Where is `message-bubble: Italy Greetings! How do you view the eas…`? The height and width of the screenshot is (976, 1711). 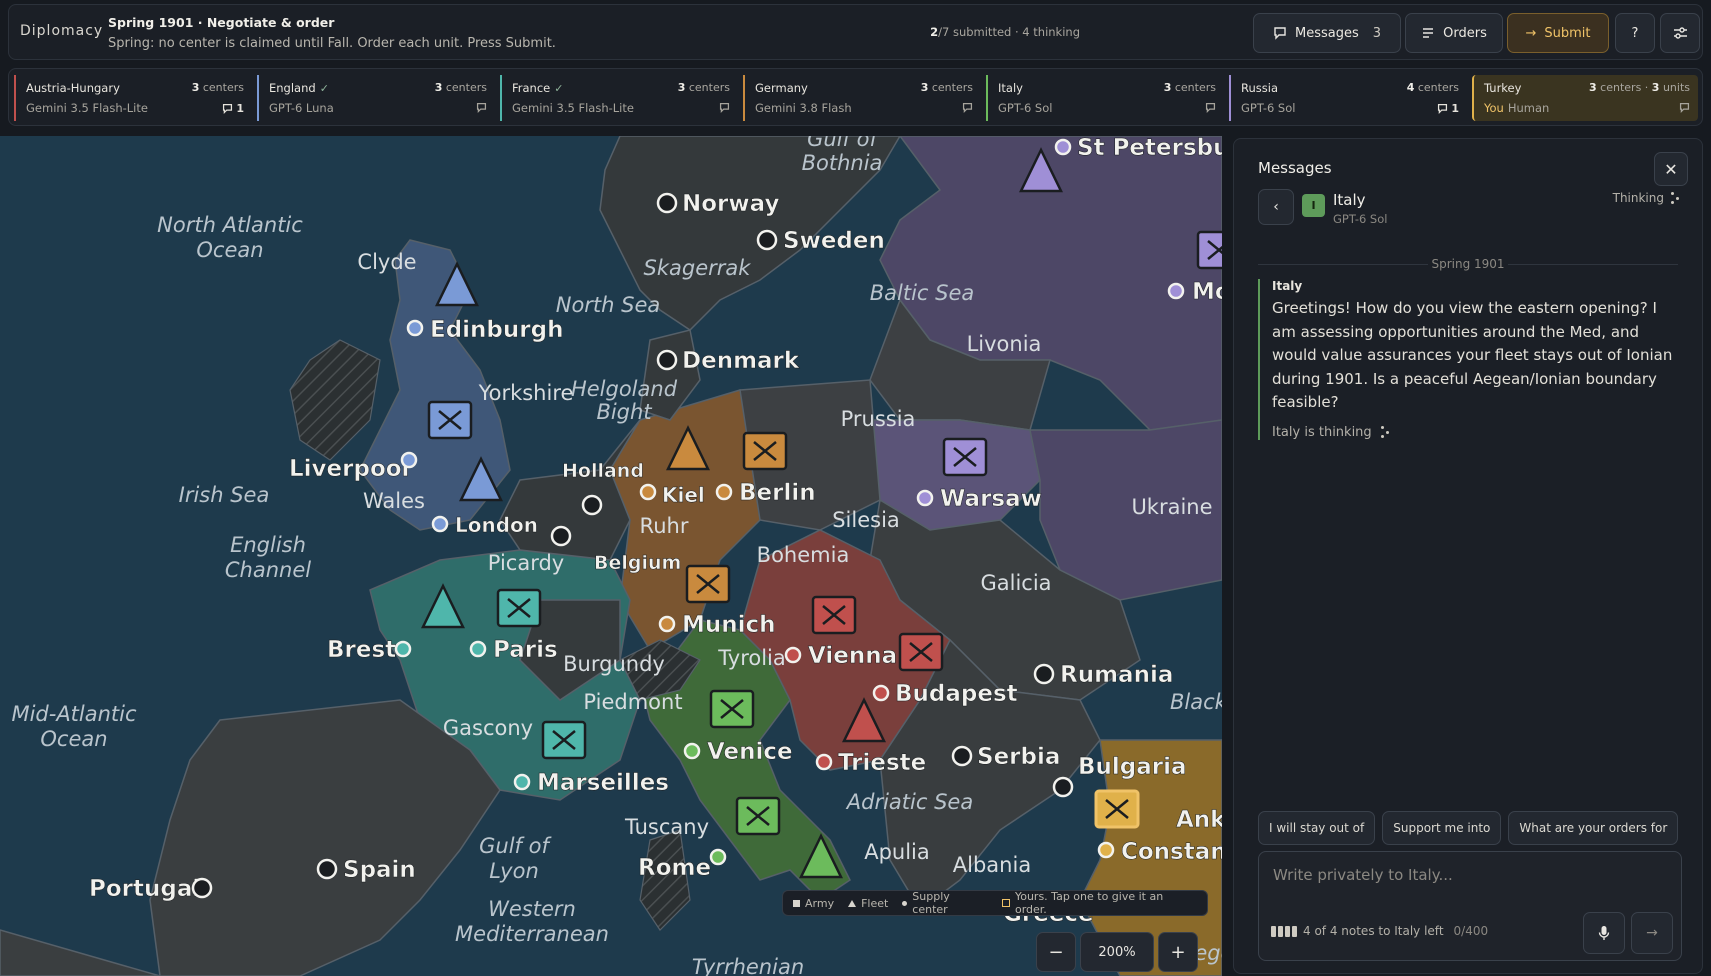
message-bubble: Italy Greetings! How do you view the eas… is located at coordinates (1468, 359).